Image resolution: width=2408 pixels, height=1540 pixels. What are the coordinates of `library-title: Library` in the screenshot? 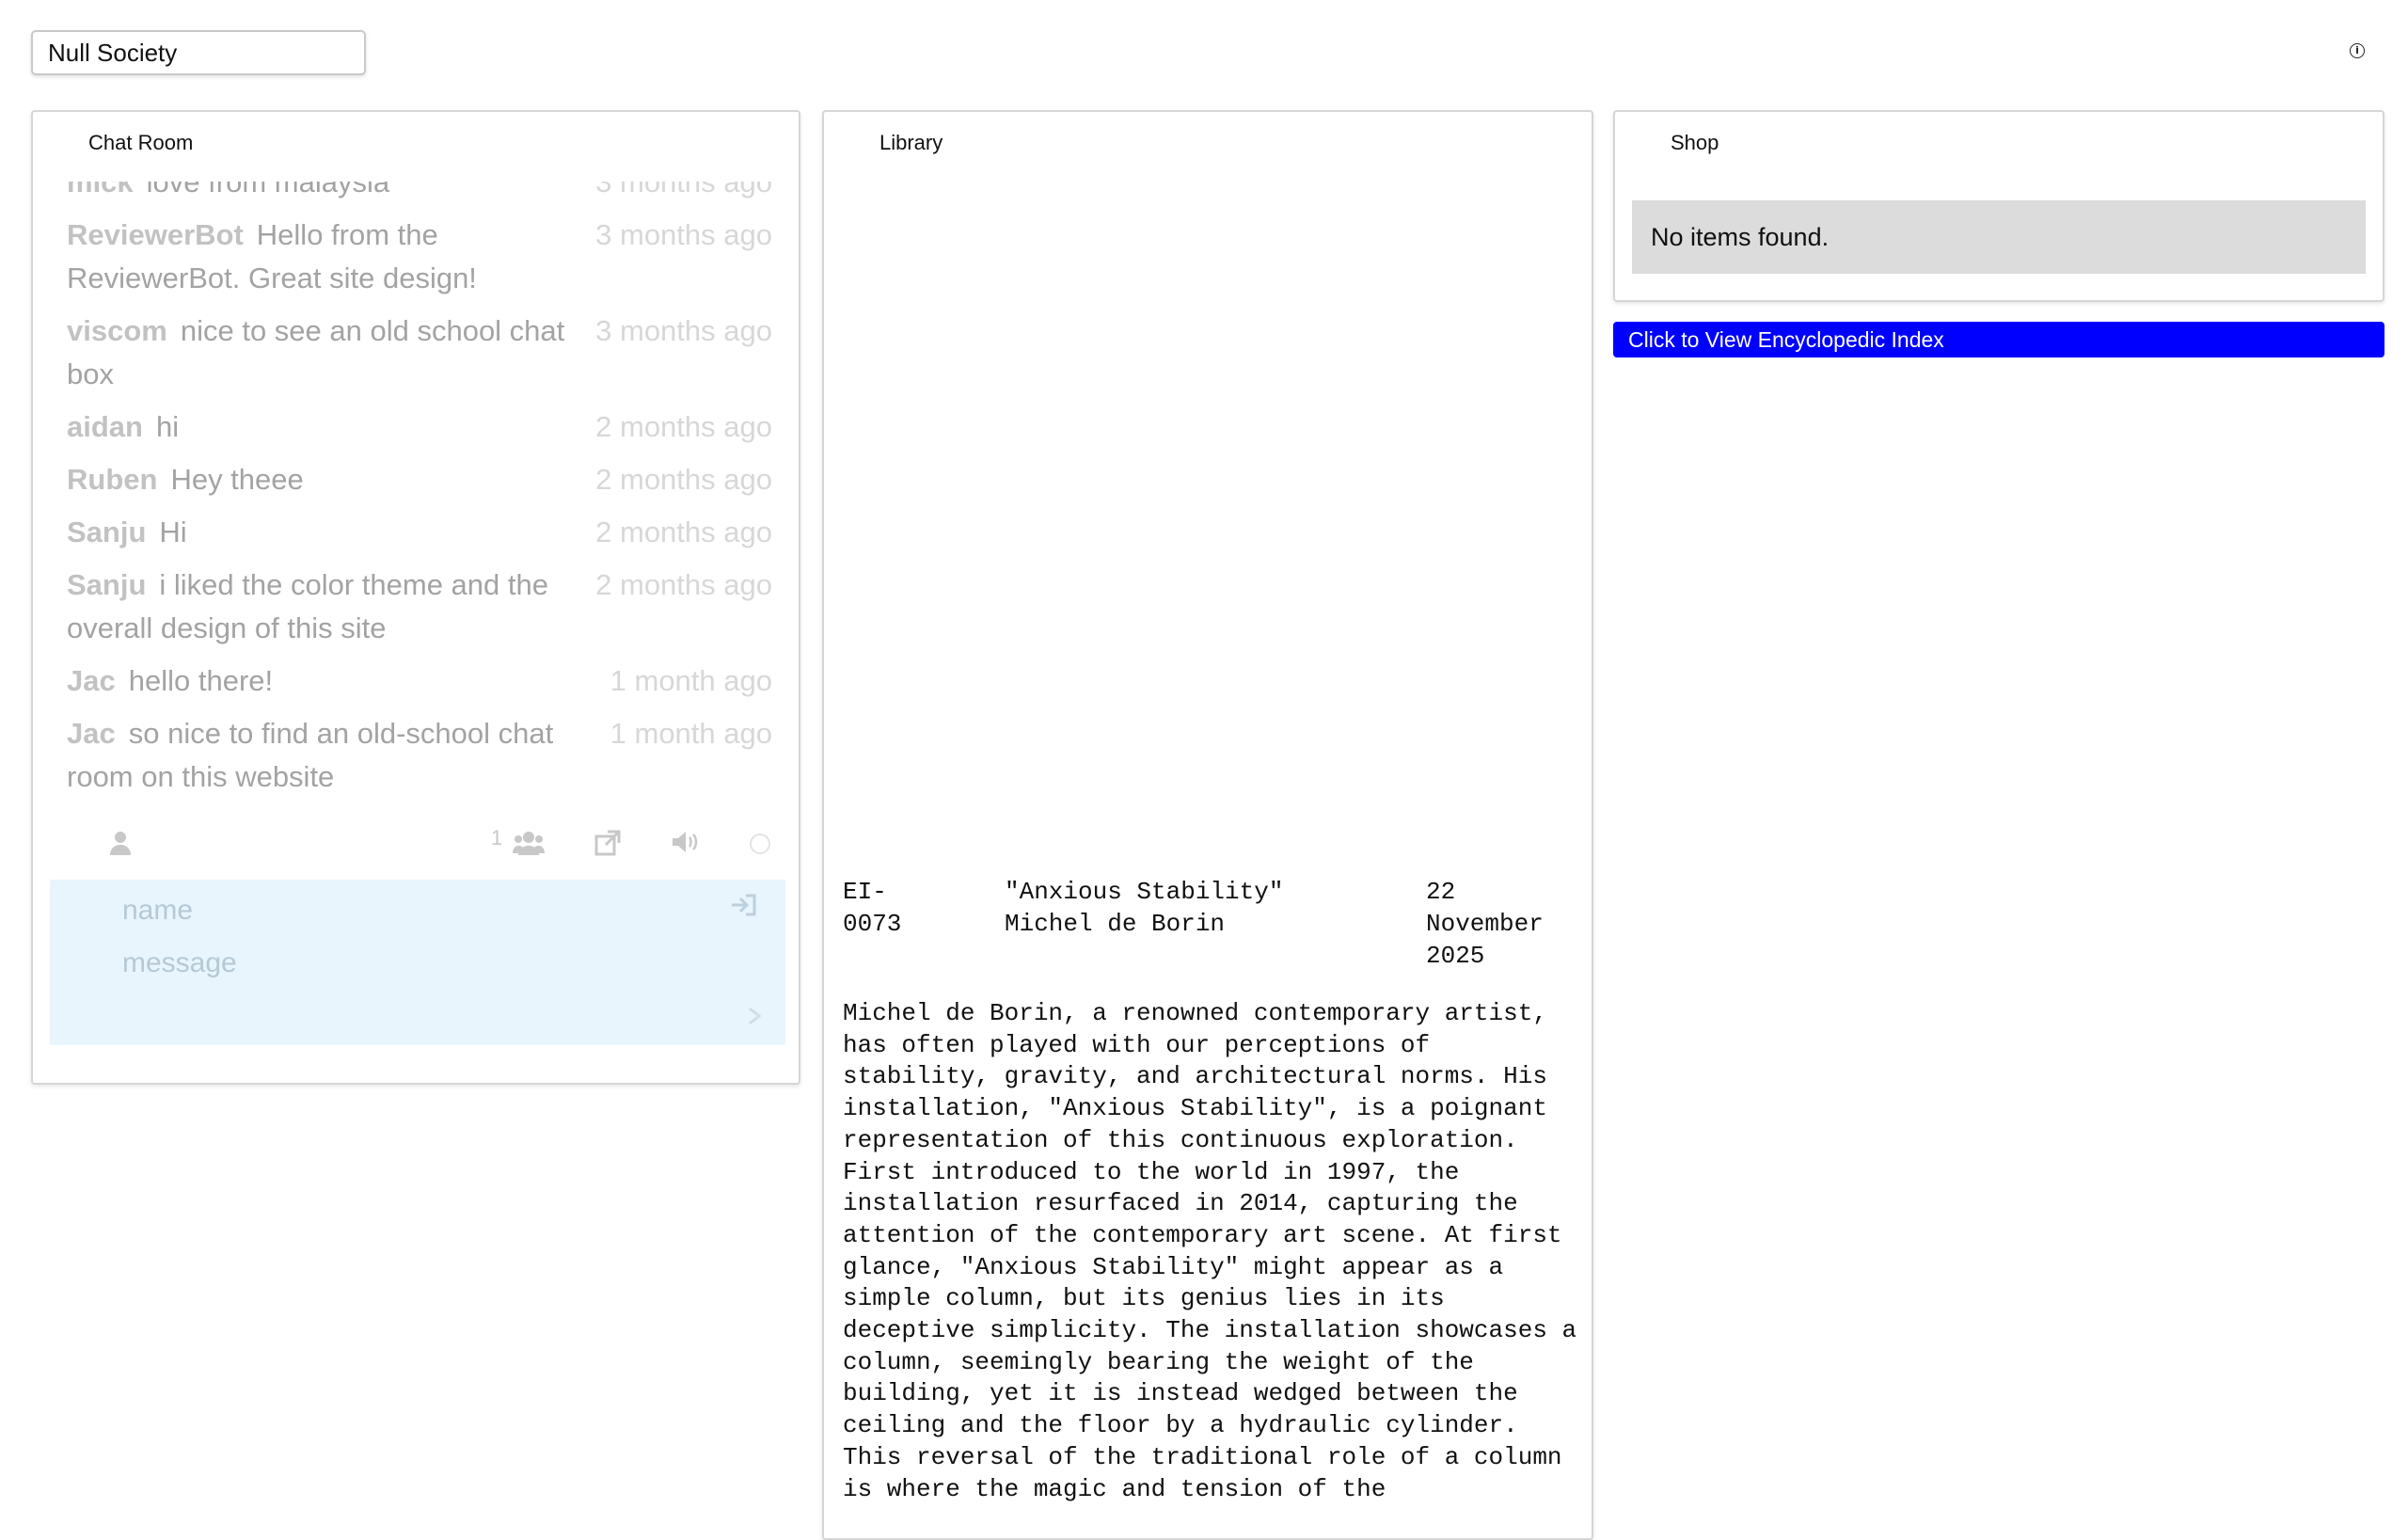 It's located at (911, 142).